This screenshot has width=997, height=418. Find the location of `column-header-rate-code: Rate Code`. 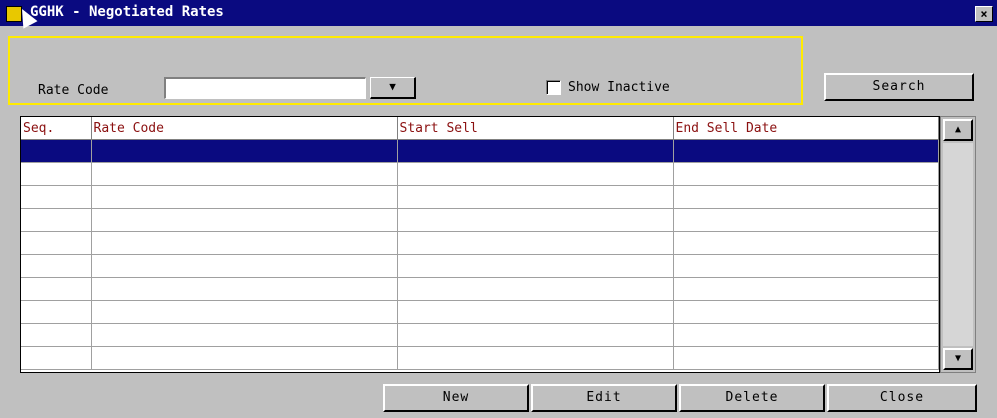

column-header-rate-code: Rate Code is located at coordinates (244, 128).